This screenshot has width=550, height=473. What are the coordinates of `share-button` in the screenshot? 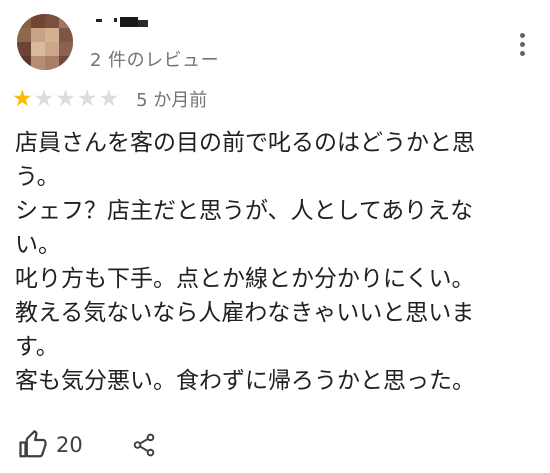 It's located at (144, 445).